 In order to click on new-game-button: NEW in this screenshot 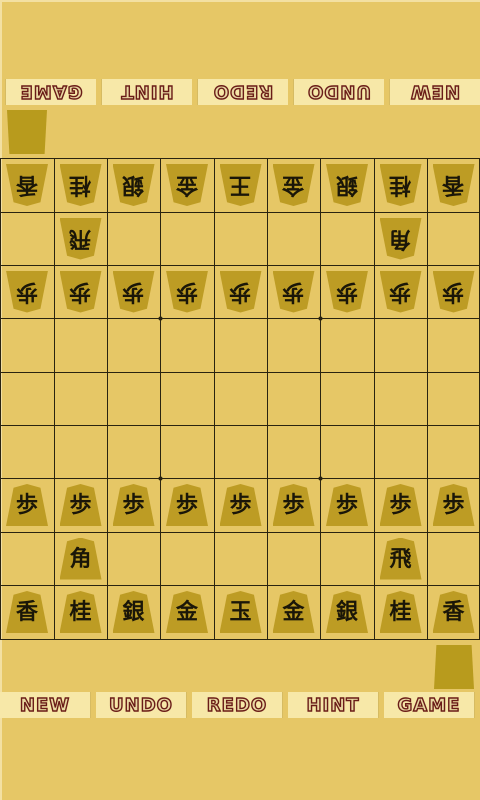, I will do `click(45, 705)`.